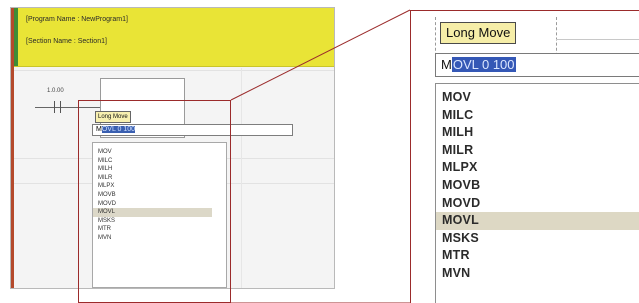 The width and height of the screenshot is (639, 303). Describe the element at coordinates (192, 130) in the screenshot. I see `instruction-input-small: MOVL 0 100` at that location.